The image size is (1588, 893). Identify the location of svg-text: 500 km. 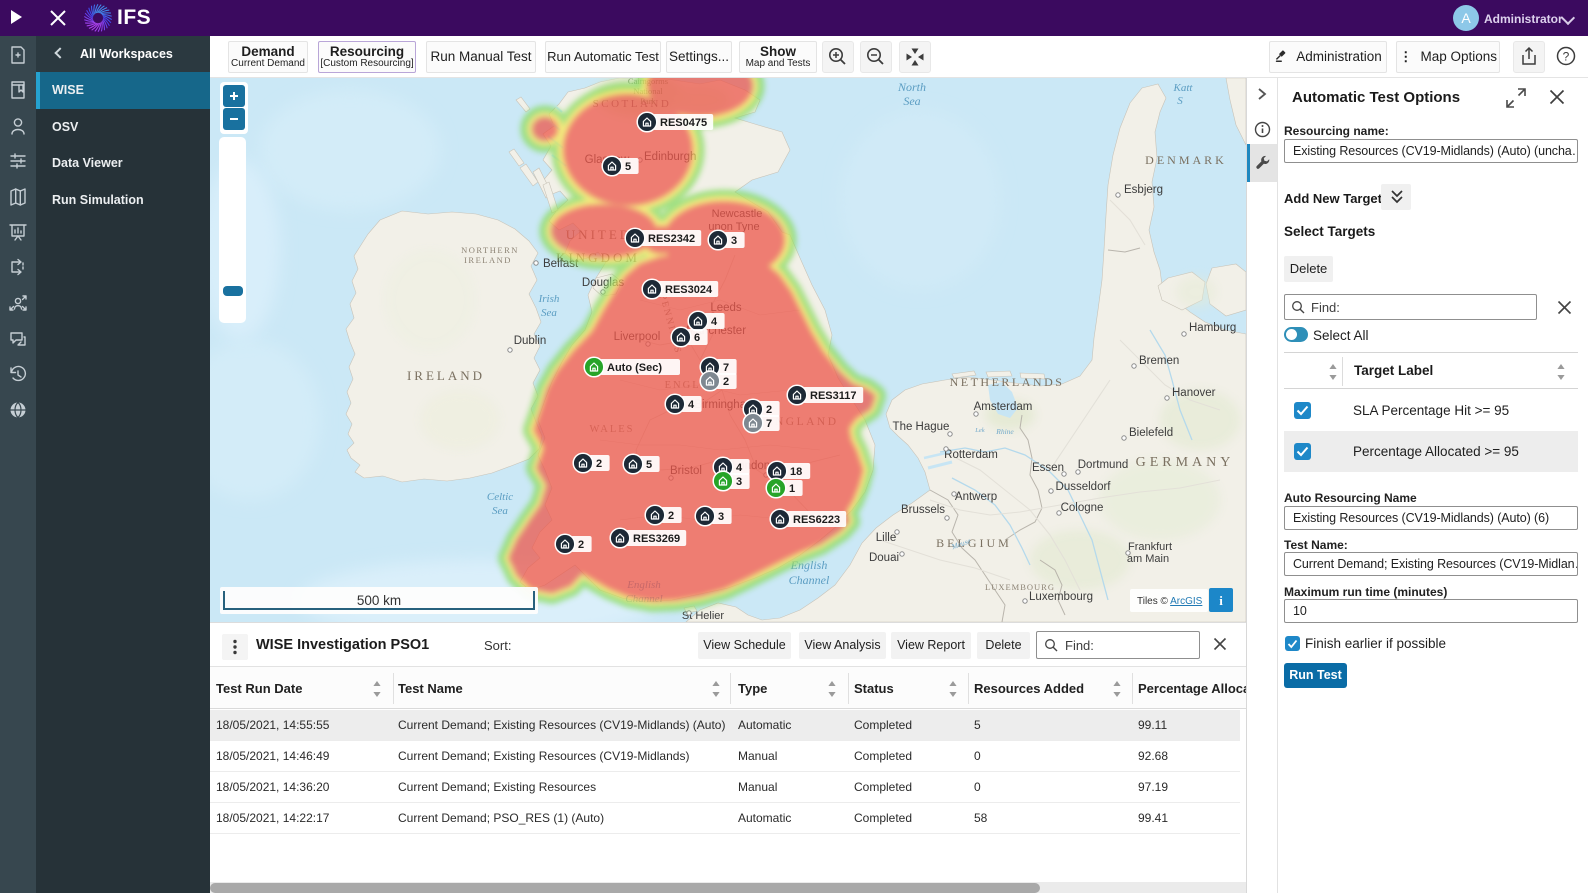
(379, 600).